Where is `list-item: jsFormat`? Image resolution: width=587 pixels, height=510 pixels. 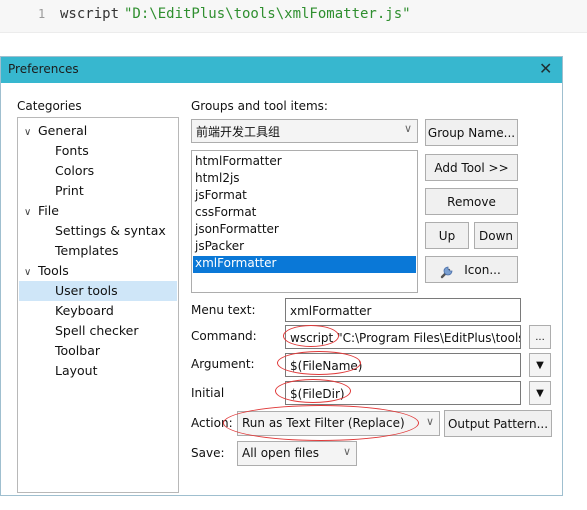
list-item: jsFormat is located at coordinates (221, 195).